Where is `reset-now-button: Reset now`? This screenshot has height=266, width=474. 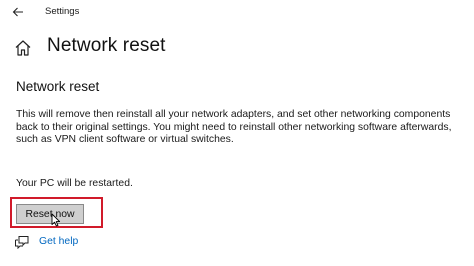
reset-now-button: Reset now is located at coordinates (50, 214).